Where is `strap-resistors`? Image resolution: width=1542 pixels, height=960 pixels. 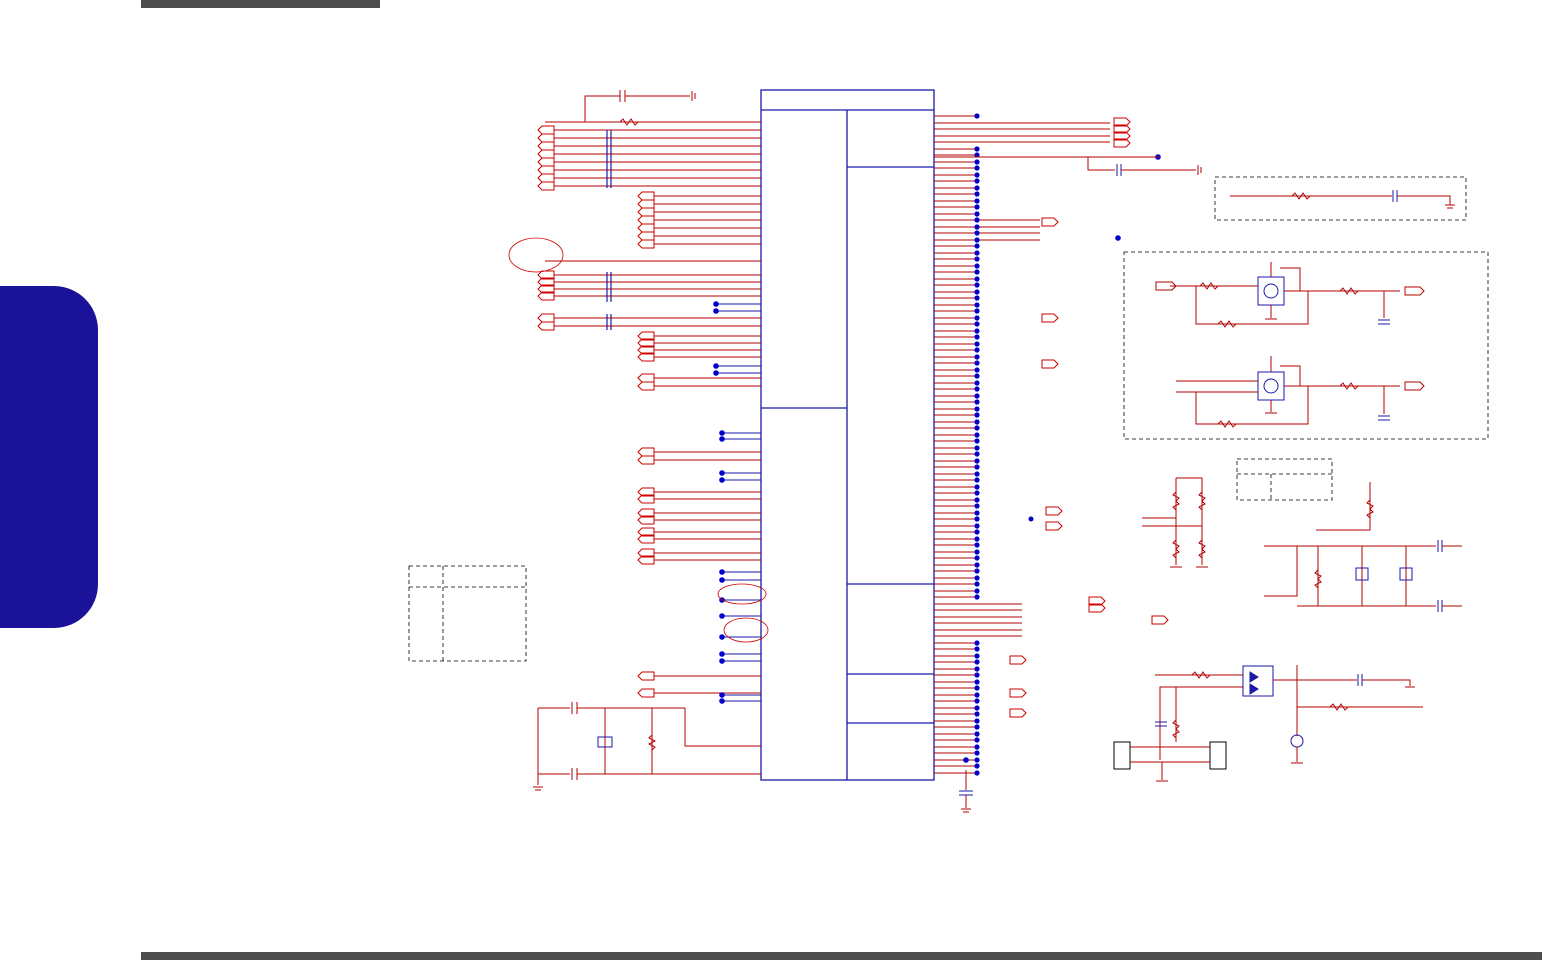
strap-resistors is located at coordinates (1175, 522).